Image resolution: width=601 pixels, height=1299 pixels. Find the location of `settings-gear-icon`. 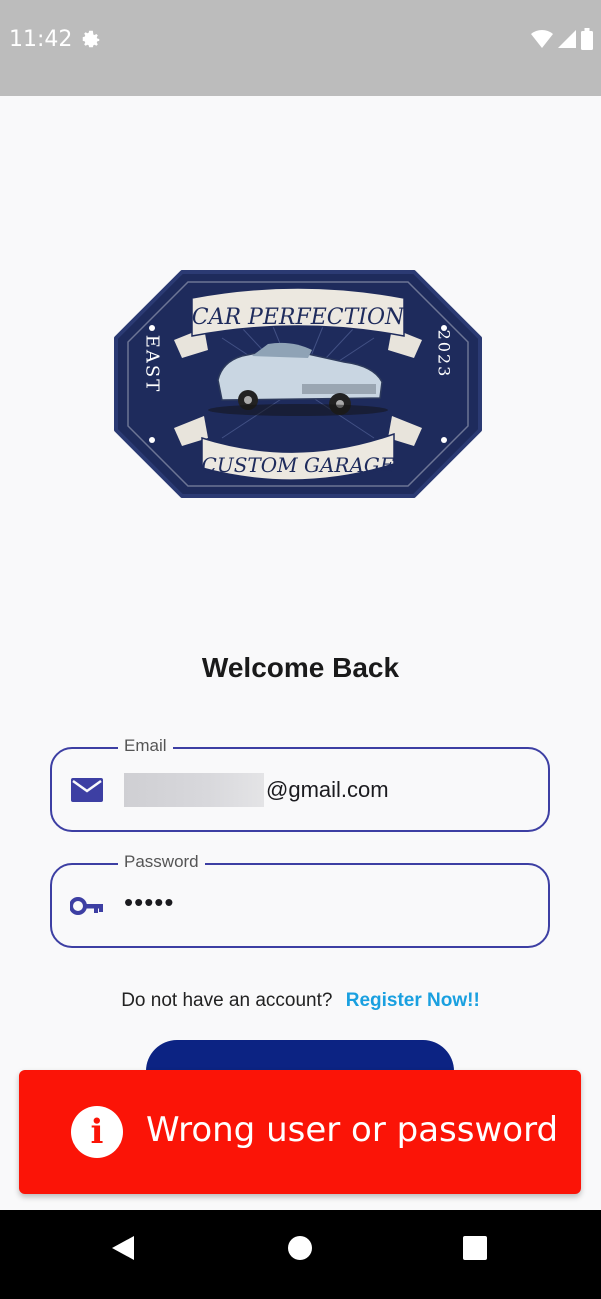

settings-gear-icon is located at coordinates (91, 39).